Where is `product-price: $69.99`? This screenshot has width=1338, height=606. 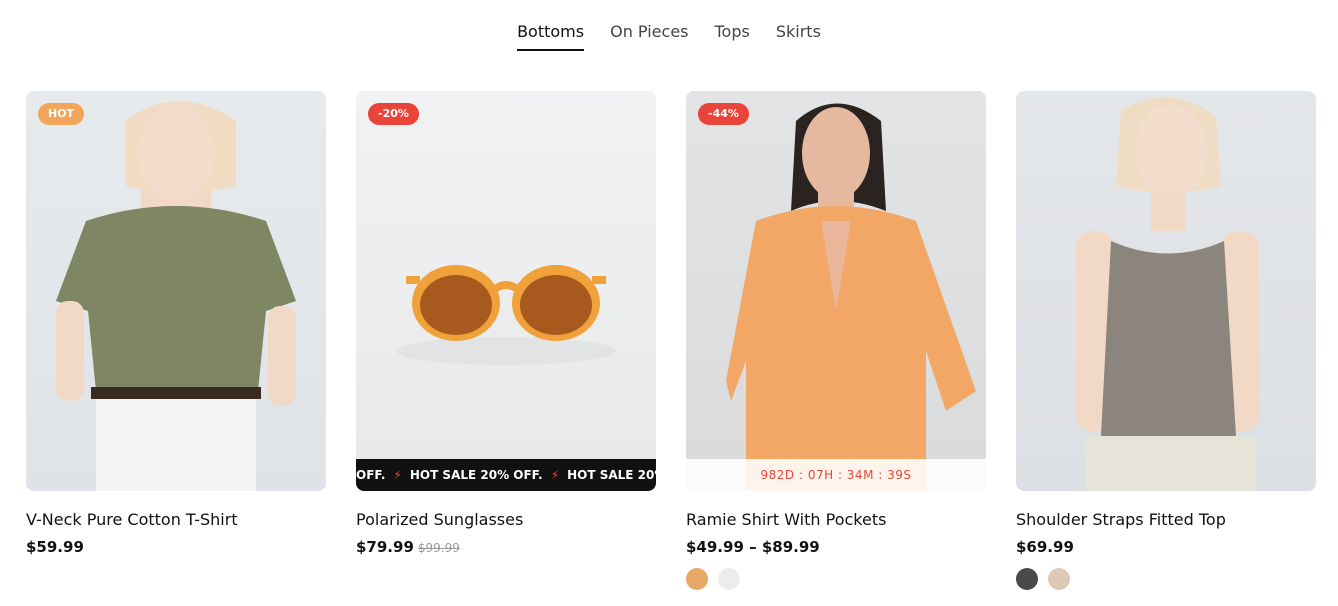
product-price: $69.99 is located at coordinates (1166, 547).